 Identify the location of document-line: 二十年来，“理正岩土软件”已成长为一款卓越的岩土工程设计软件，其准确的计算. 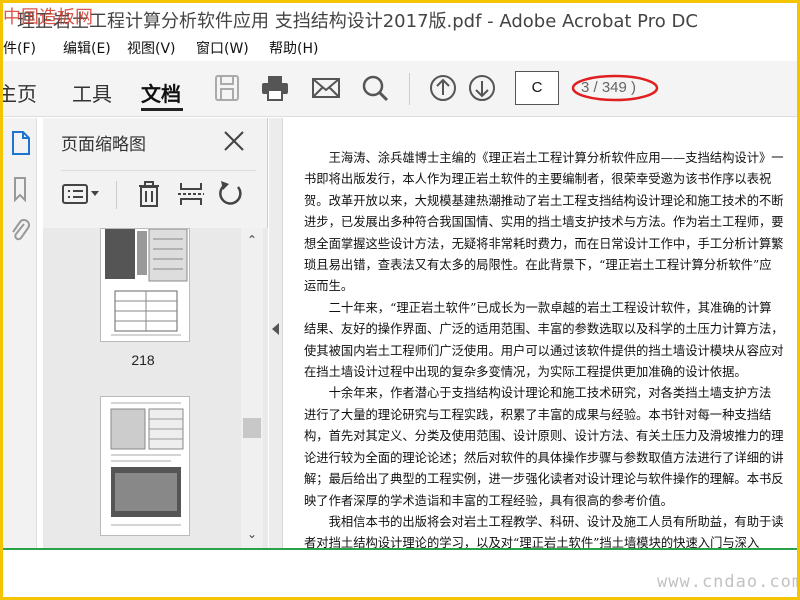
(550, 307).